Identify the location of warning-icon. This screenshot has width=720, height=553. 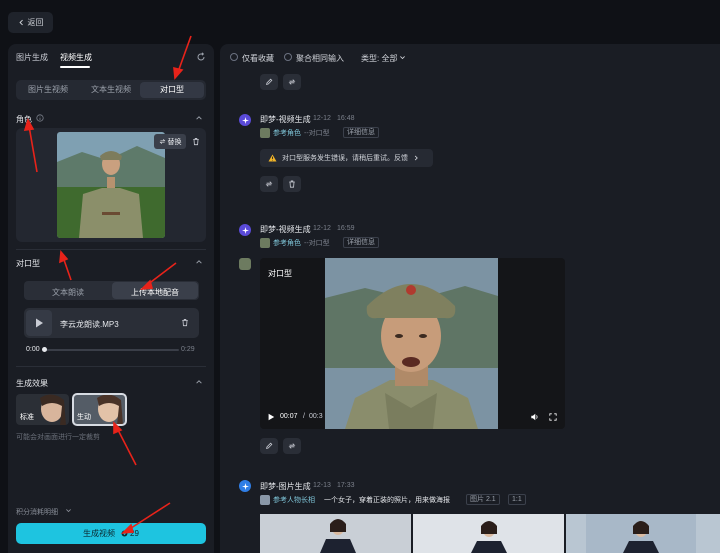
(272, 158).